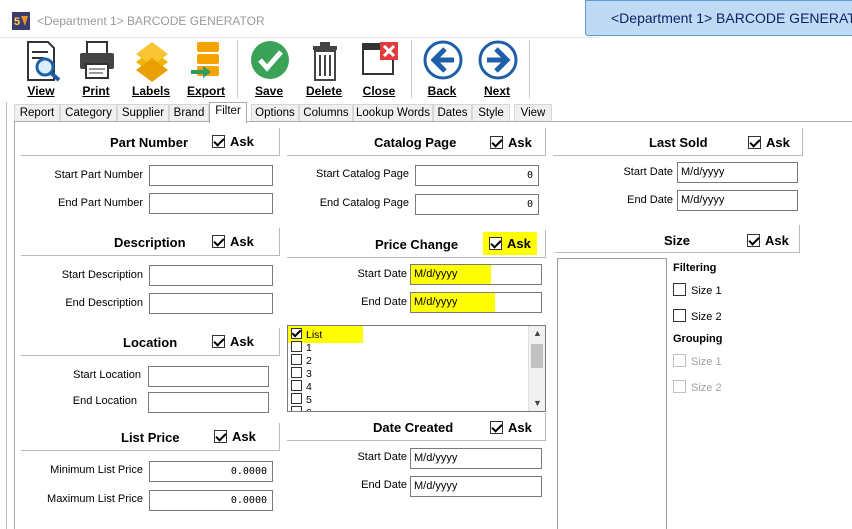 The height and width of the screenshot is (529, 852). I want to click on start-location-input, so click(208, 376).